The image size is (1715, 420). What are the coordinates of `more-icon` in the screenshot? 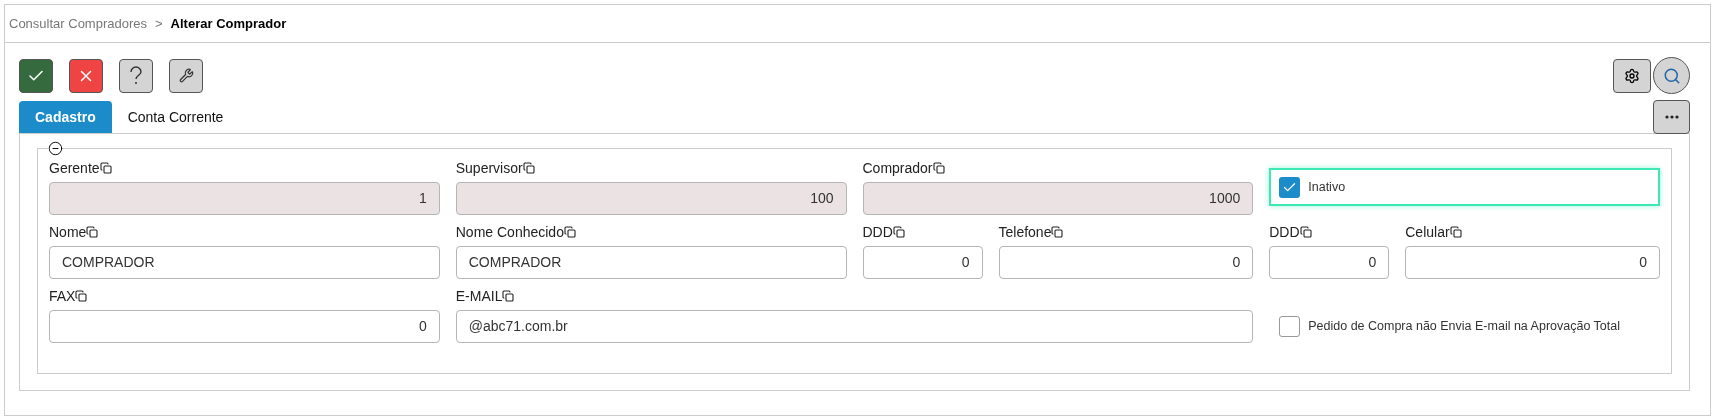 It's located at (1671, 117).